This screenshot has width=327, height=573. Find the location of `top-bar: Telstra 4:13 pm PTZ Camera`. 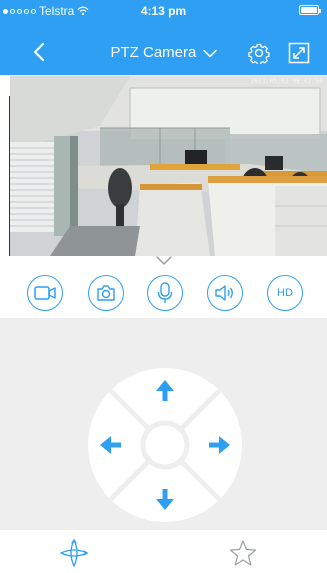

top-bar: Telstra 4:13 pm PTZ Camera is located at coordinates (163, 37).